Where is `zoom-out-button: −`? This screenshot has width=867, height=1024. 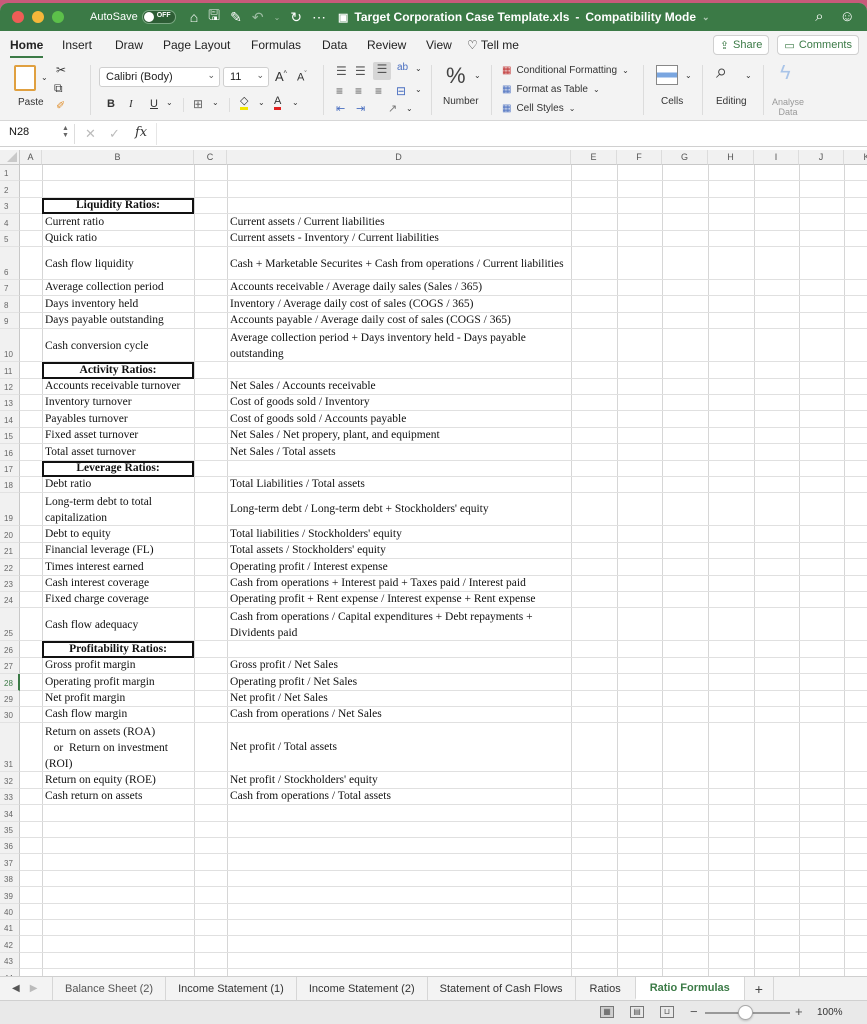
zoom-out-button: − is located at coordinates (694, 1011).